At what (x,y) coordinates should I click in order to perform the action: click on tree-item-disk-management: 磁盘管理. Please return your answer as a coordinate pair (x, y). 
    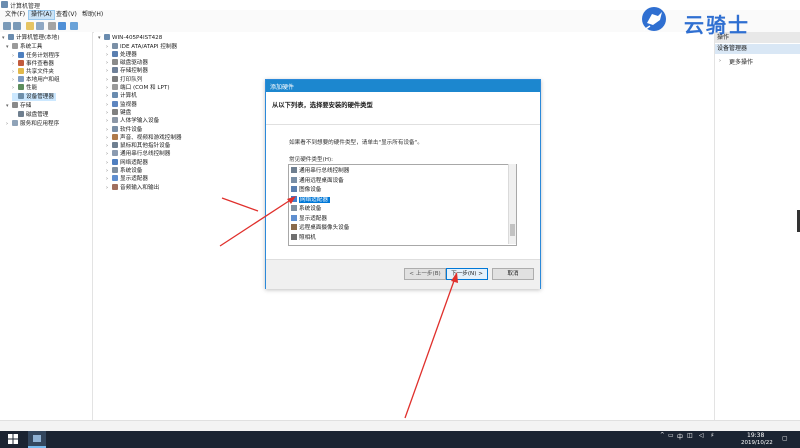
    Looking at the image, I should click on (30, 115).